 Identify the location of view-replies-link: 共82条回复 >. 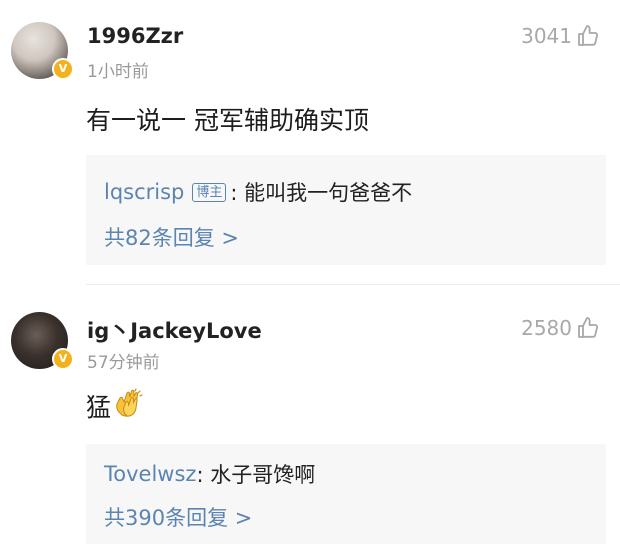
(171, 237).